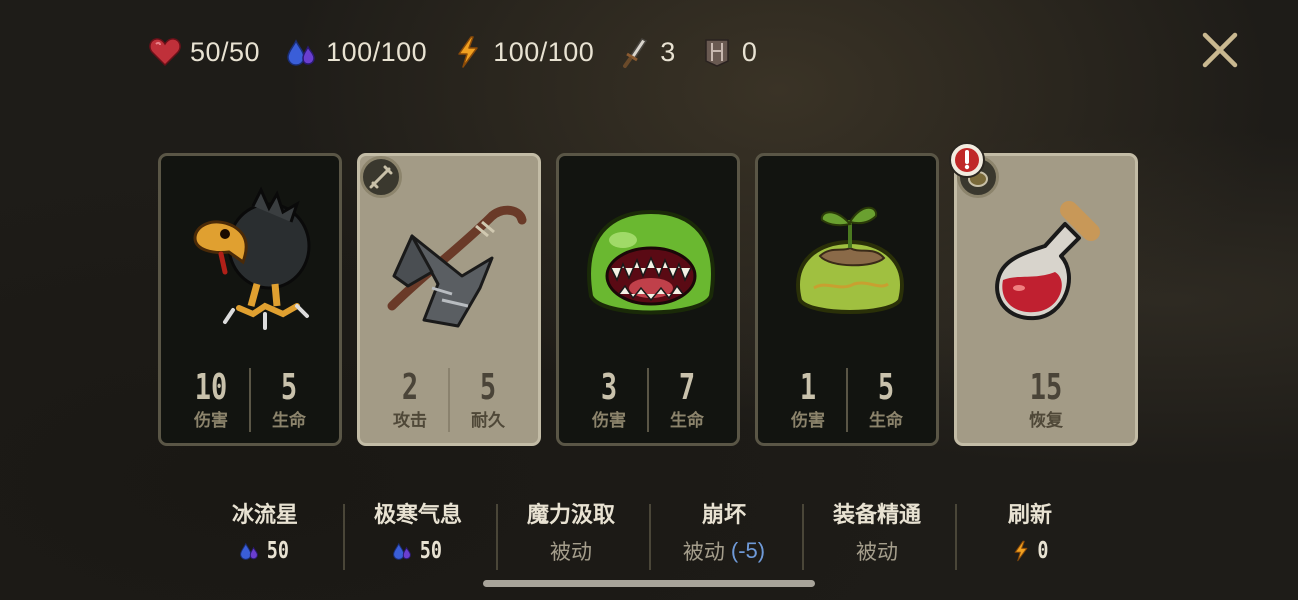  I want to click on skill-refresh: 刷新 0, so click(1030, 538).